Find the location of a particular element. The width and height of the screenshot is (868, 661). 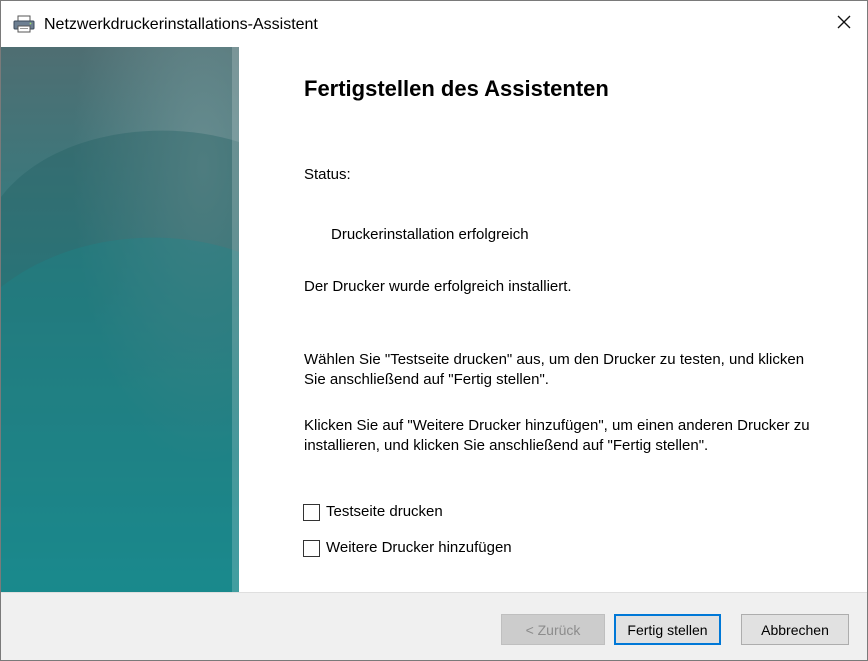

close-button is located at coordinates (844, 24).